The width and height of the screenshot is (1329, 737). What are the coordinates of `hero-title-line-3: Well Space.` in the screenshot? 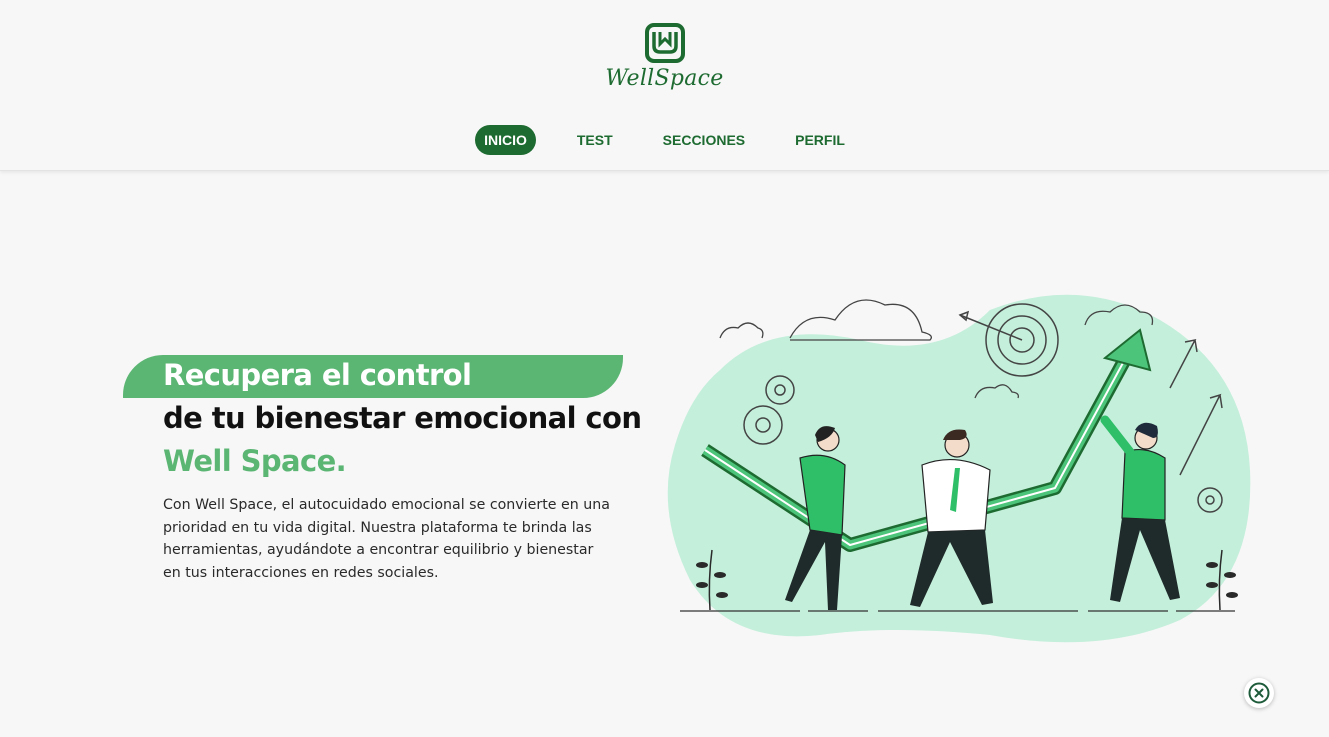 It's located at (255, 461).